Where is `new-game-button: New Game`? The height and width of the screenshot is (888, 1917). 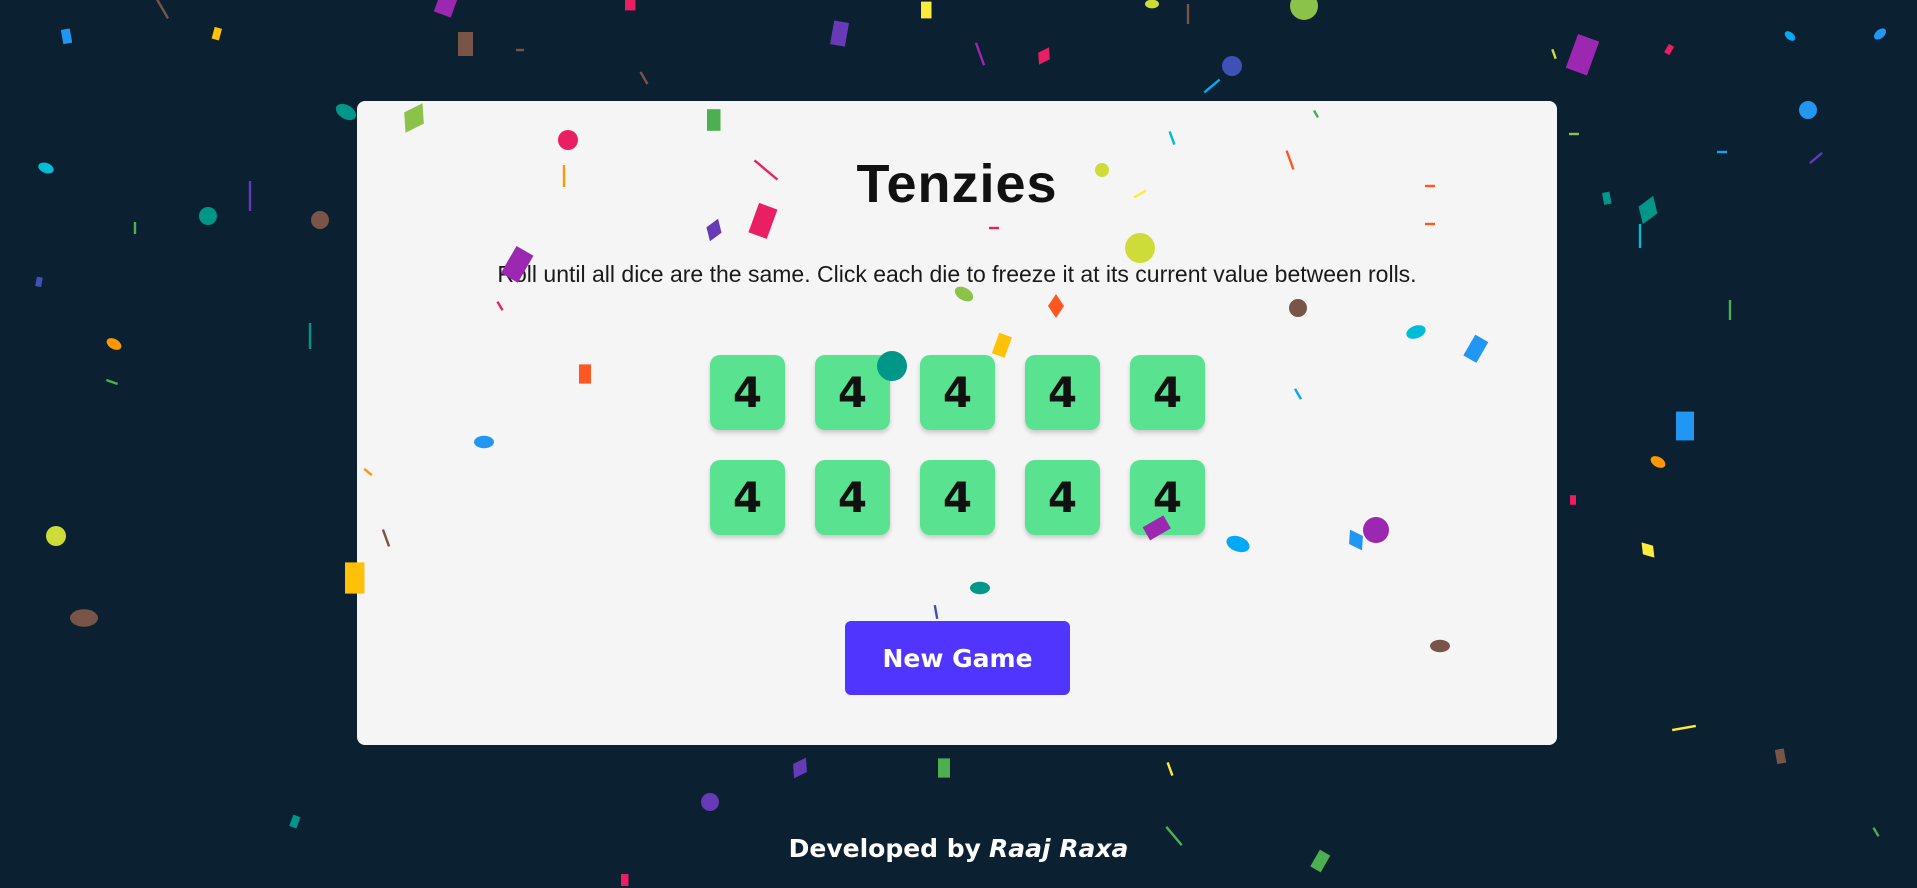
new-game-button: New Game is located at coordinates (957, 658).